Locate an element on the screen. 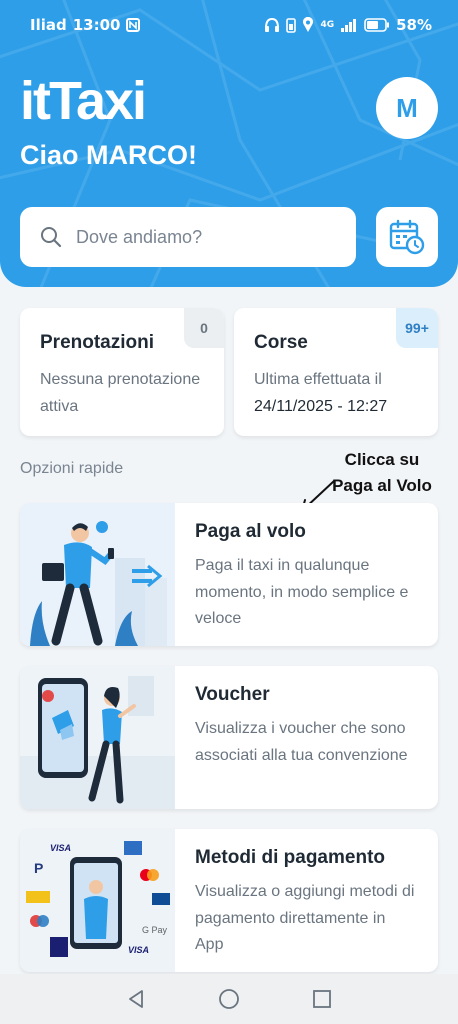 This screenshot has width=458, height=1024. rides-description-line1: Ultima effettuata il is located at coordinates (318, 379).